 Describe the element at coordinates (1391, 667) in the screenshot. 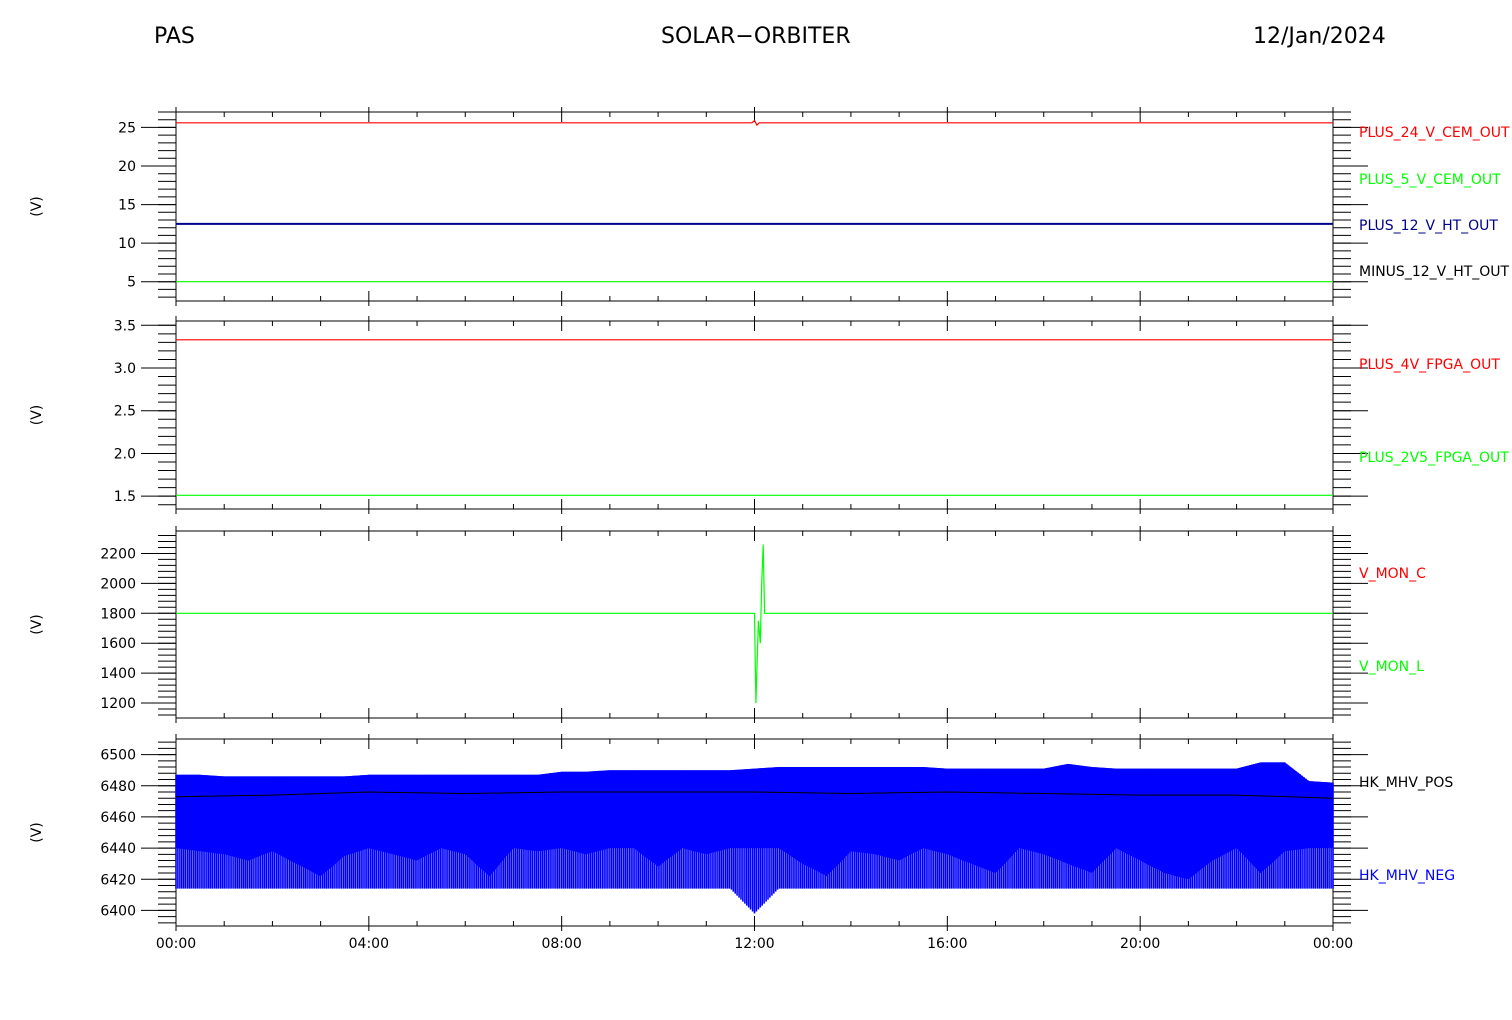

I see `series-label: V_MON_L` at that location.